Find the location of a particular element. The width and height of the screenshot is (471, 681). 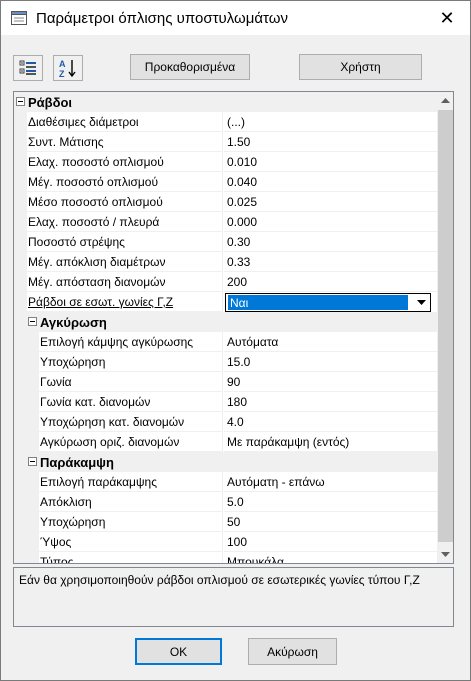

chevron-down-icon is located at coordinates (421, 302).